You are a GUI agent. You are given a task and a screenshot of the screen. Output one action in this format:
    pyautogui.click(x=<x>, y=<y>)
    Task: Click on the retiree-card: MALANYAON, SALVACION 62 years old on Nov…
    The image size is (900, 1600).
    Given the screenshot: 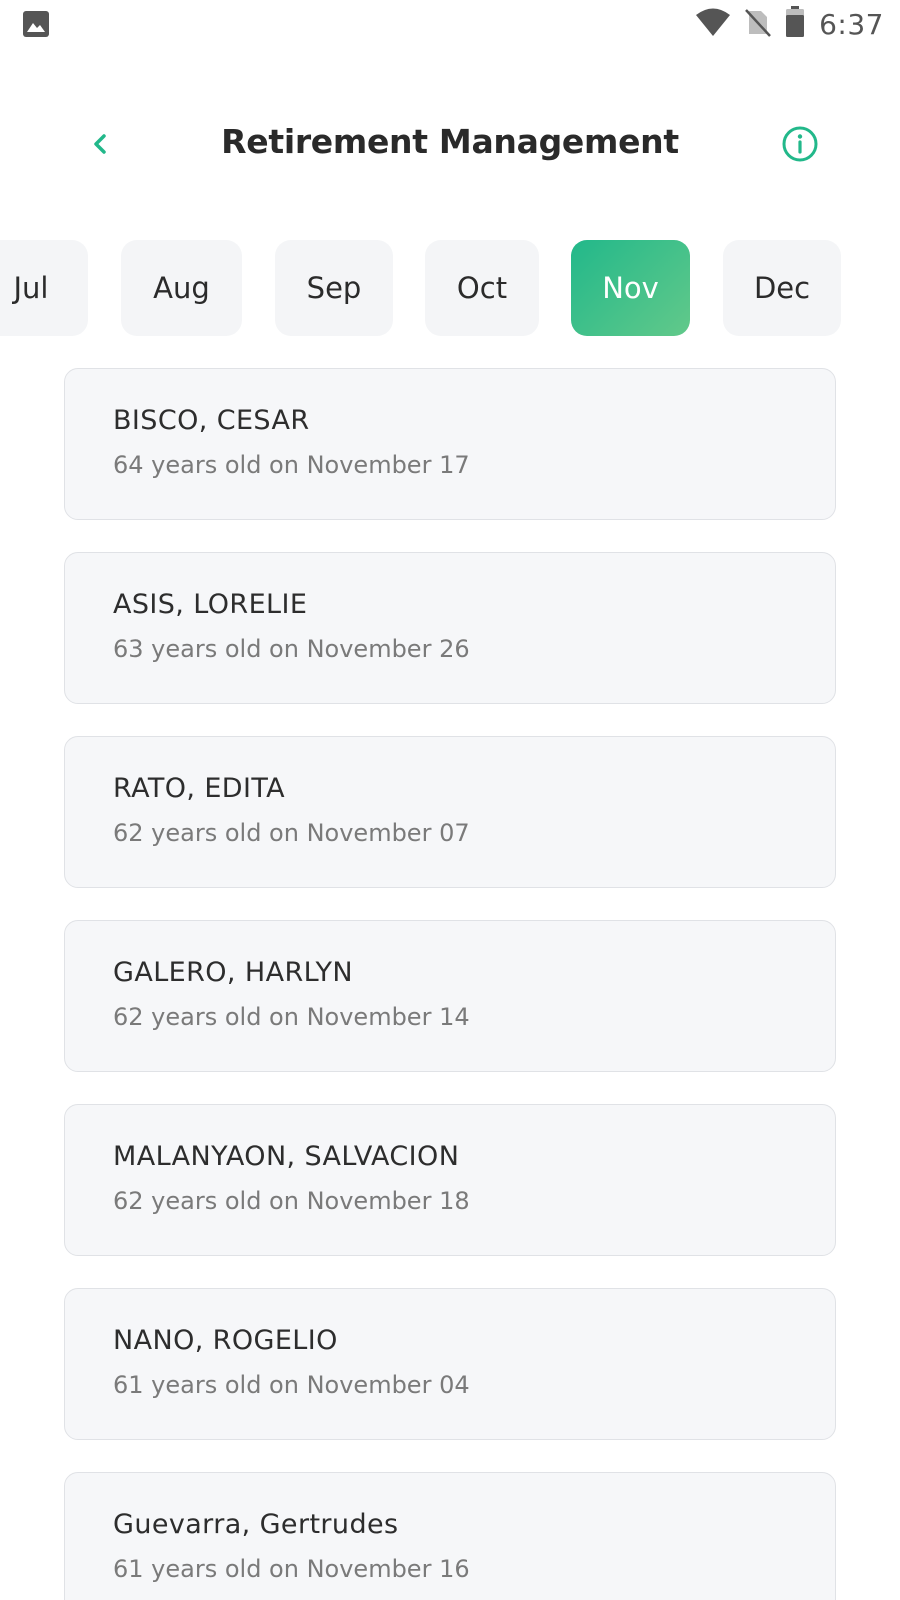 What is the action you would take?
    pyautogui.click(x=450, y=1180)
    